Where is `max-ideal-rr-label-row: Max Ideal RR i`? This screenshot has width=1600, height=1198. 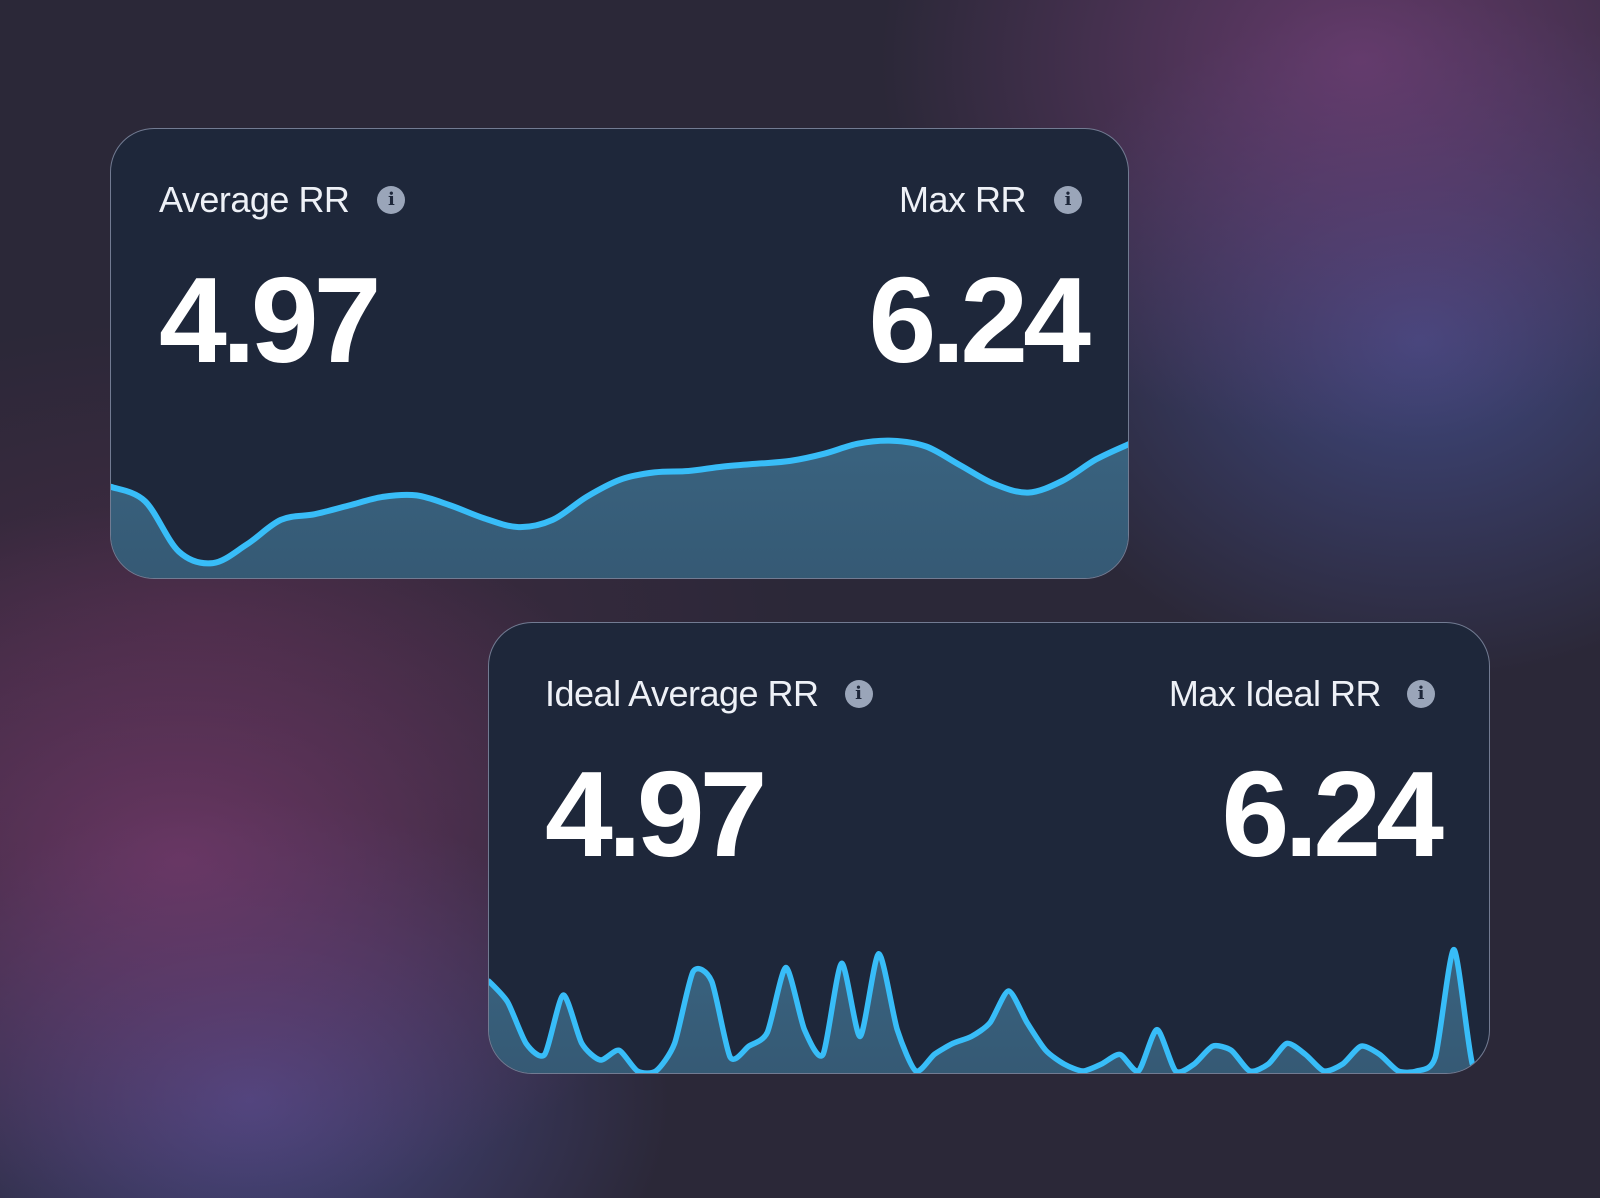 max-ideal-rr-label-row: Max Ideal RR i is located at coordinates (1302, 694).